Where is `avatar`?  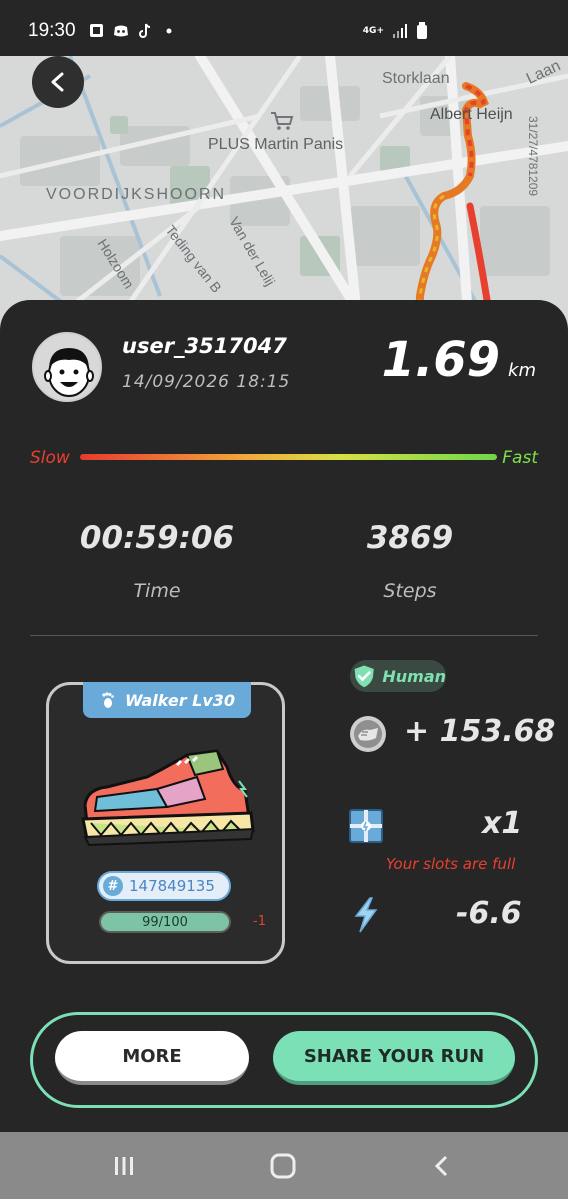 avatar is located at coordinates (67, 367).